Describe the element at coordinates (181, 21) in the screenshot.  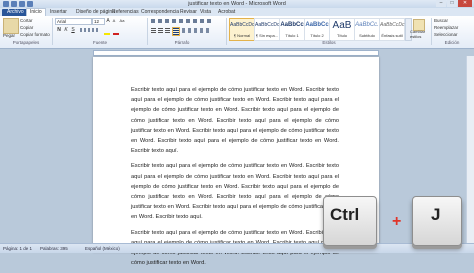
I see `list-buttons-icons` at that location.